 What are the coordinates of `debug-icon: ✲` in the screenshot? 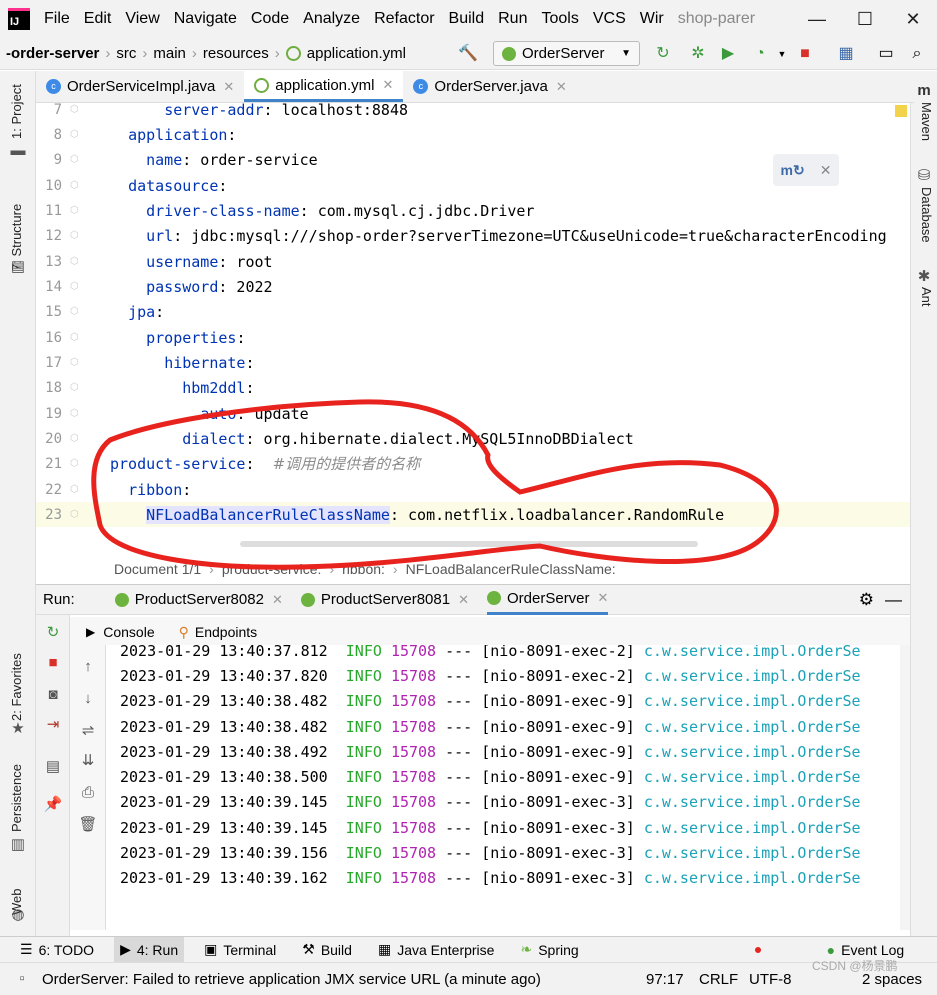 It's located at (698, 54).